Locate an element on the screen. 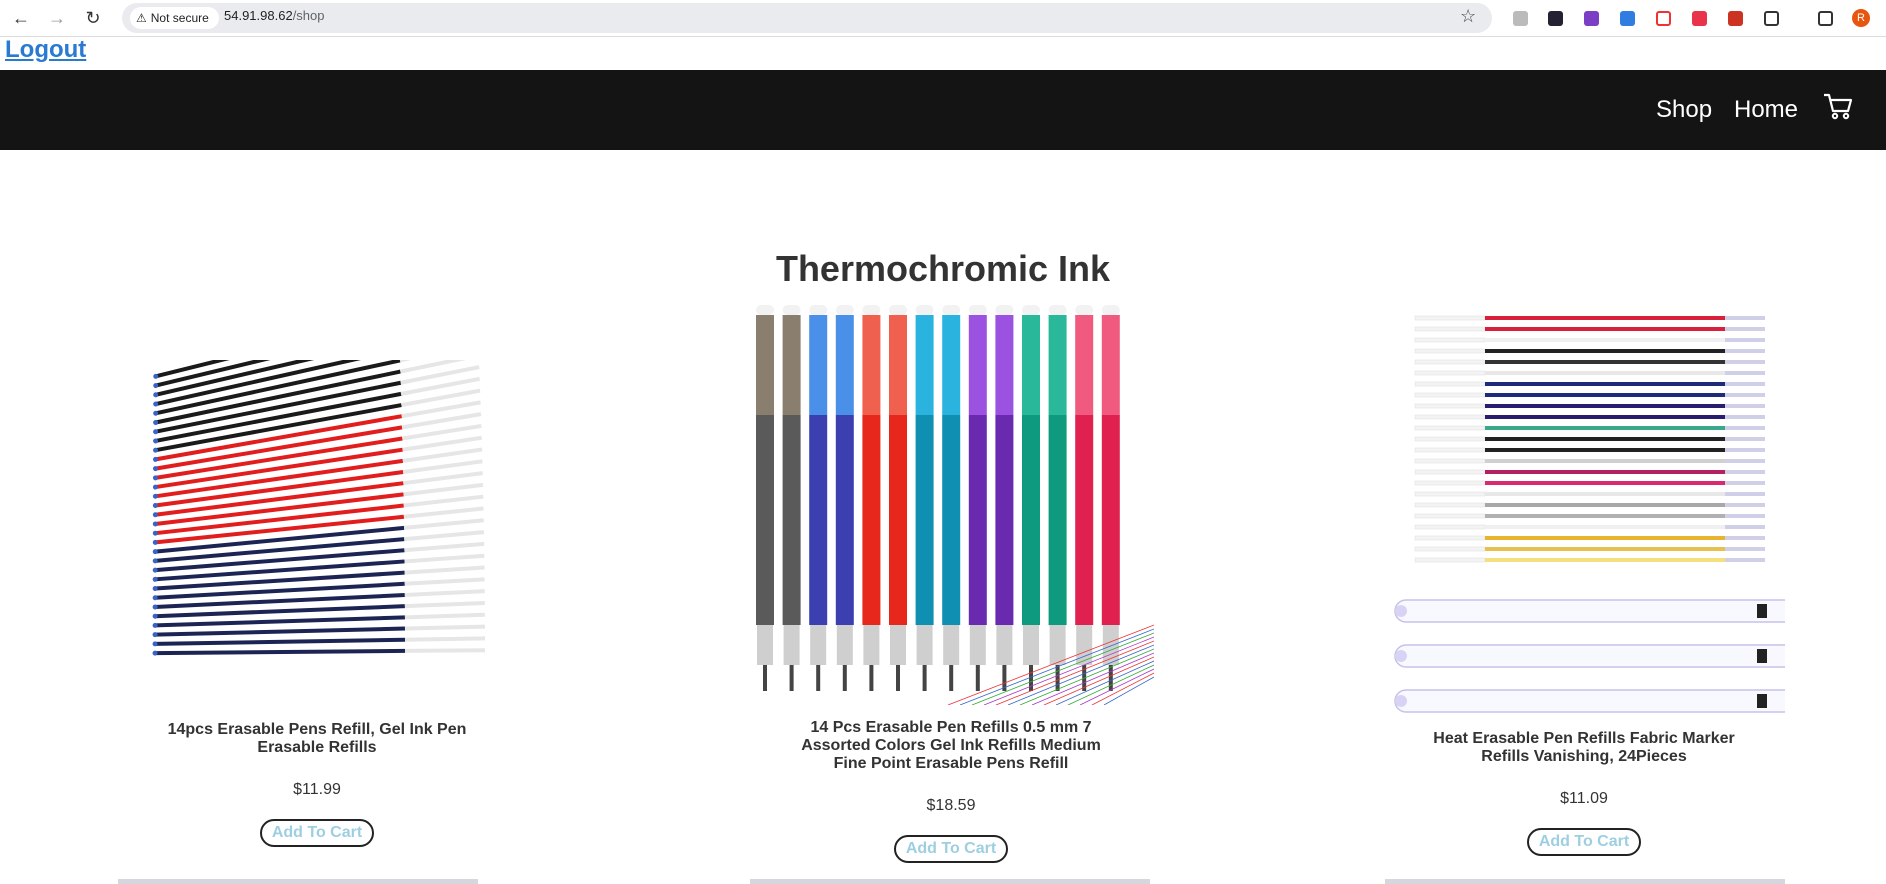  forward-icon: → is located at coordinates (57, 18).